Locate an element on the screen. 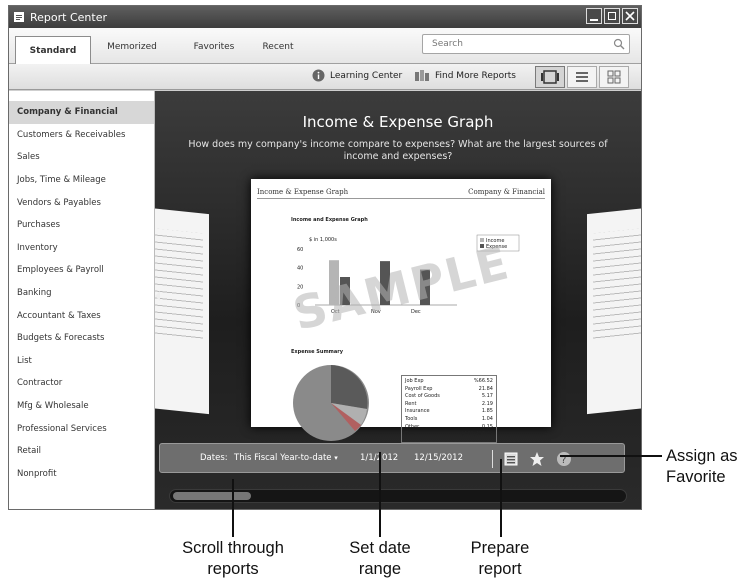 The width and height of the screenshot is (754, 585). y-tick-label: 40 is located at coordinates (300, 269).